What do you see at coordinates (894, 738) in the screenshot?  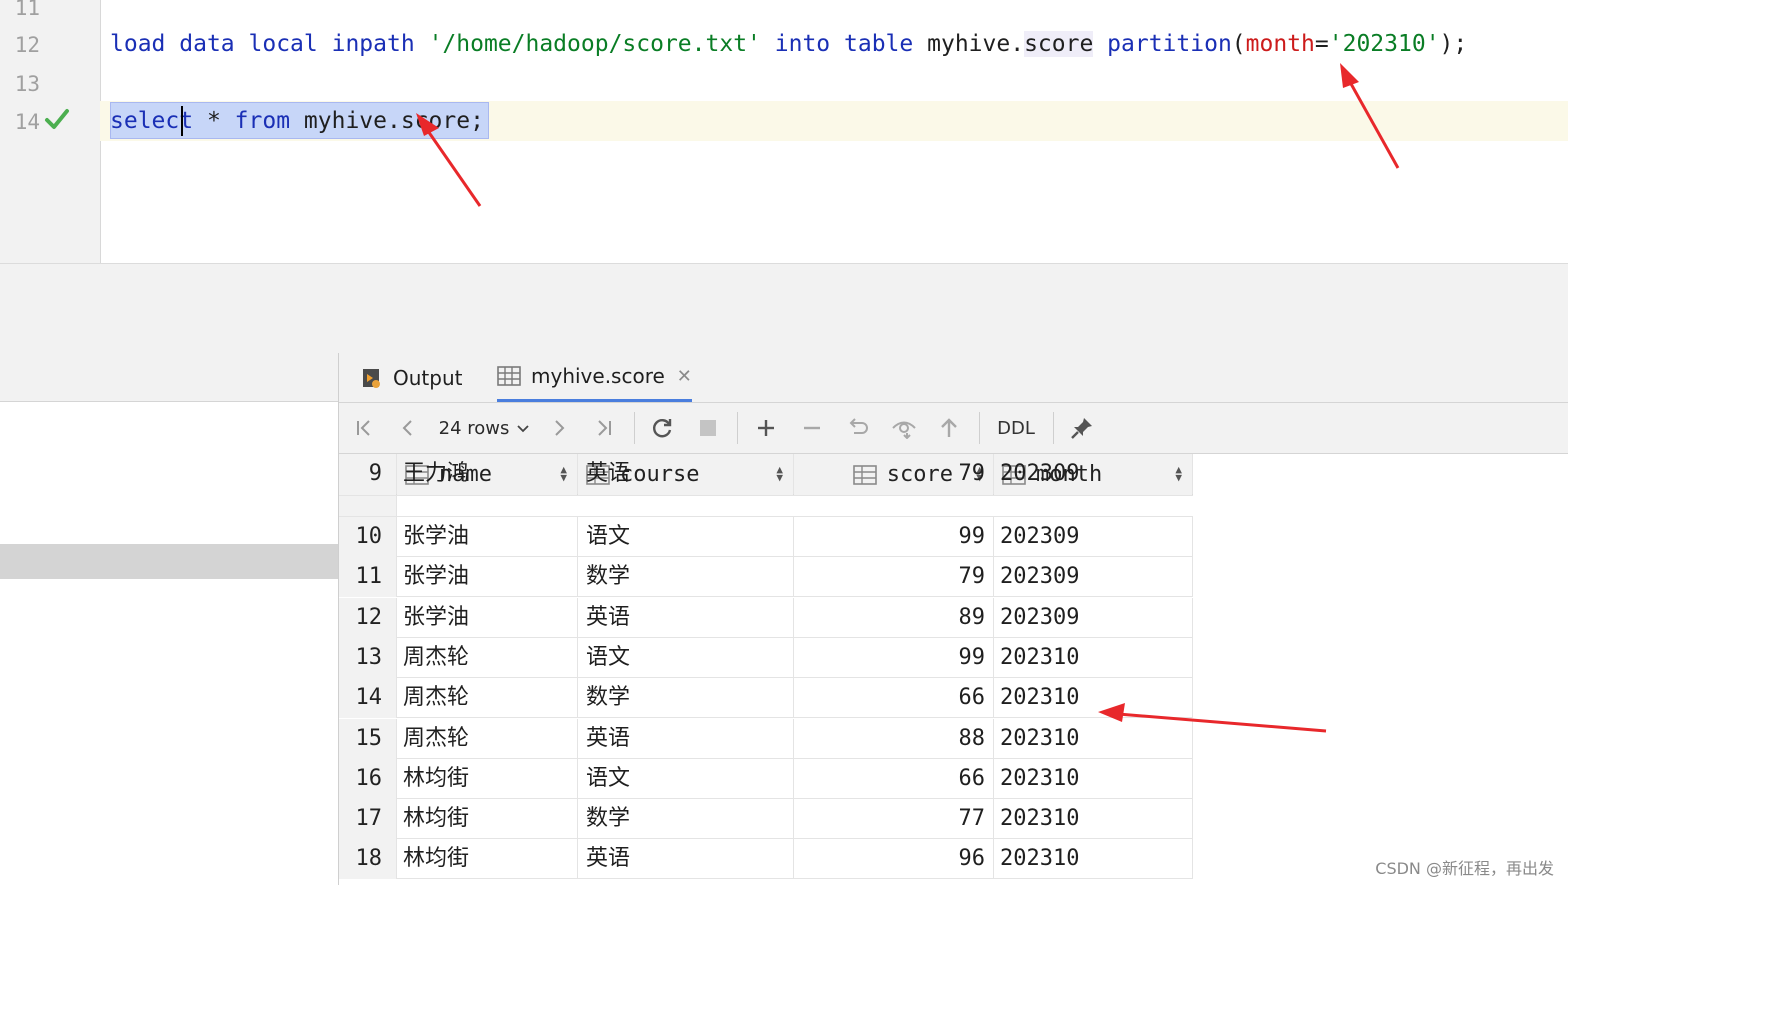 I see `cell-score: 88` at bounding box center [894, 738].